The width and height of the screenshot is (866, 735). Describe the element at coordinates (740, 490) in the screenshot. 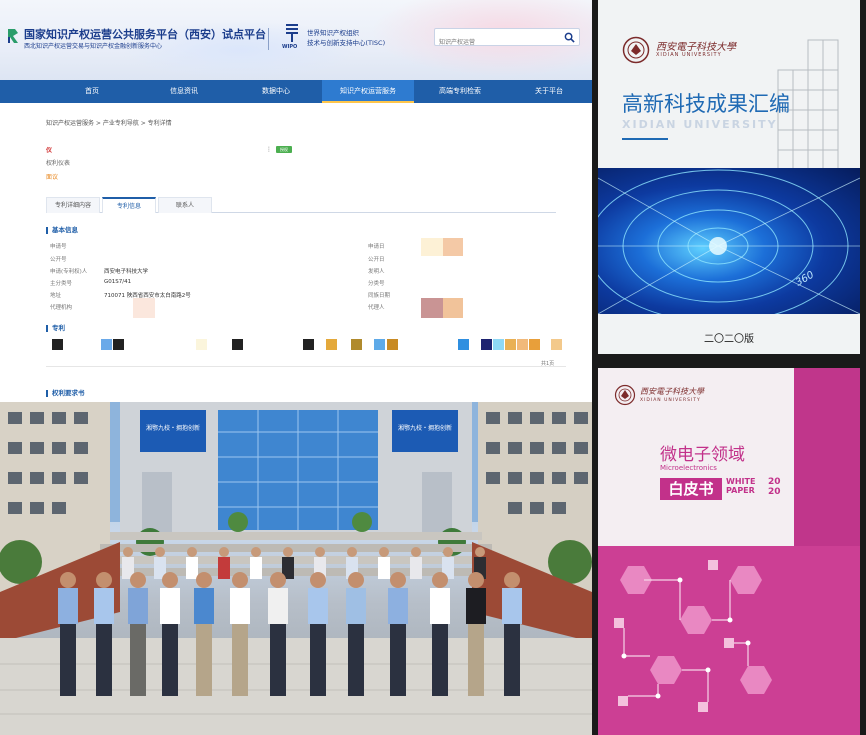

I see `book2-wp-line2: PAPER` at that location.